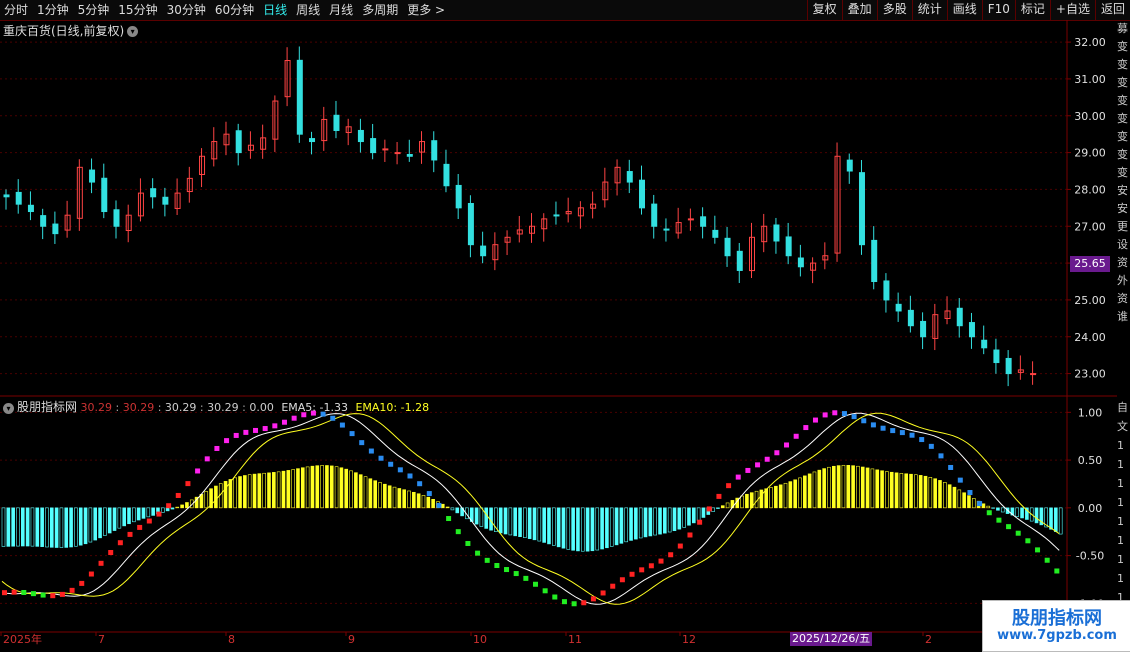 The height and width of the screenshot is (652, 1130). Describe the element at coordinates (260, 407) in the screenshot. I see `indicator-value: 0.00` at that location.